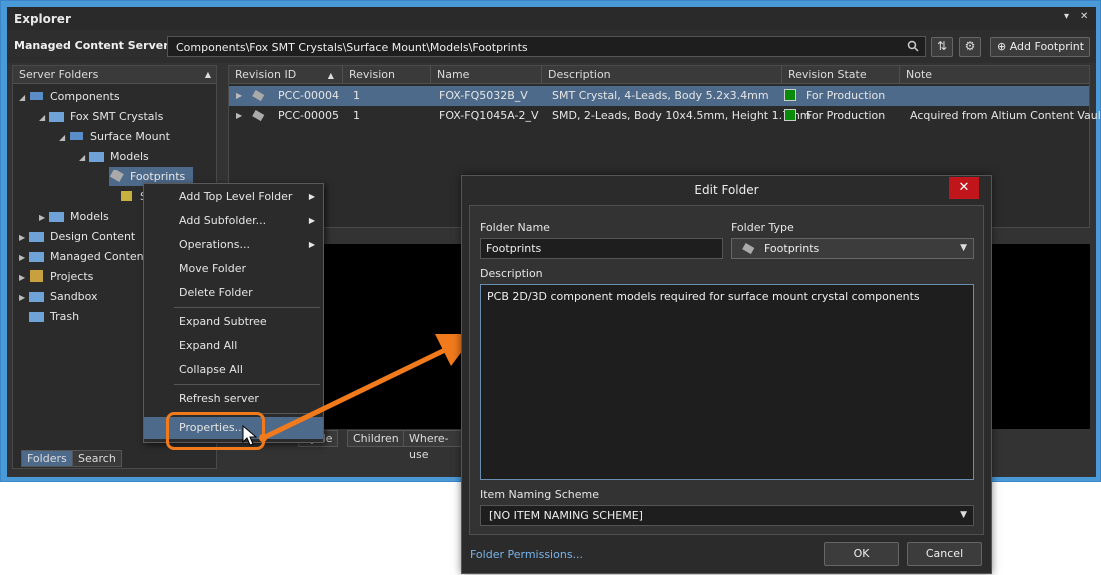 This screenshot has height=575, width=1101. I want to click on ok-button: OK, so click(861, 554).